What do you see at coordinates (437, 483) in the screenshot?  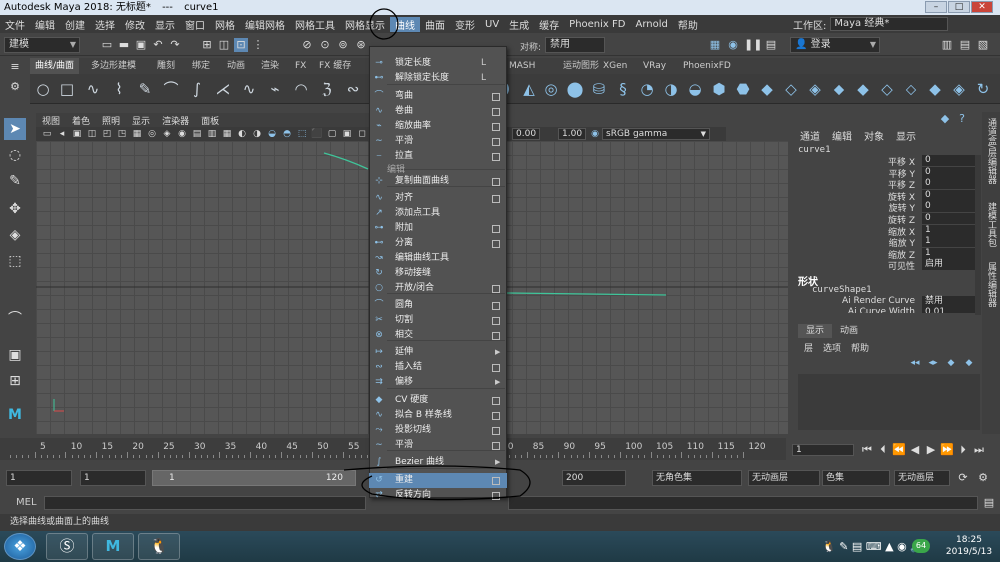 I see `annotation-circle-rebuild` at bounding box center [437, 483].